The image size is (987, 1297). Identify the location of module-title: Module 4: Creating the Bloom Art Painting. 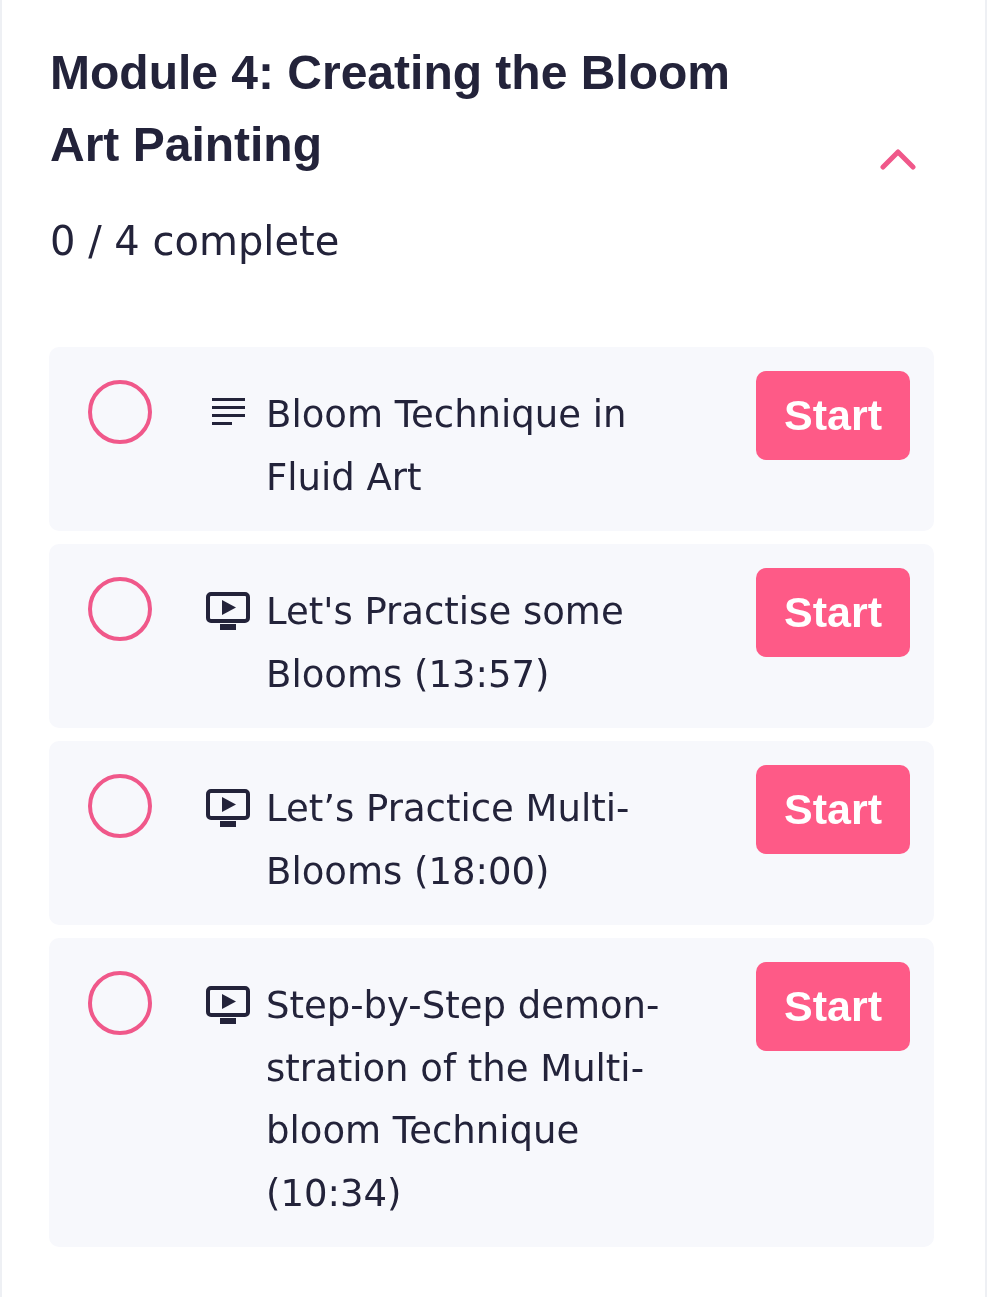
(390, 109).